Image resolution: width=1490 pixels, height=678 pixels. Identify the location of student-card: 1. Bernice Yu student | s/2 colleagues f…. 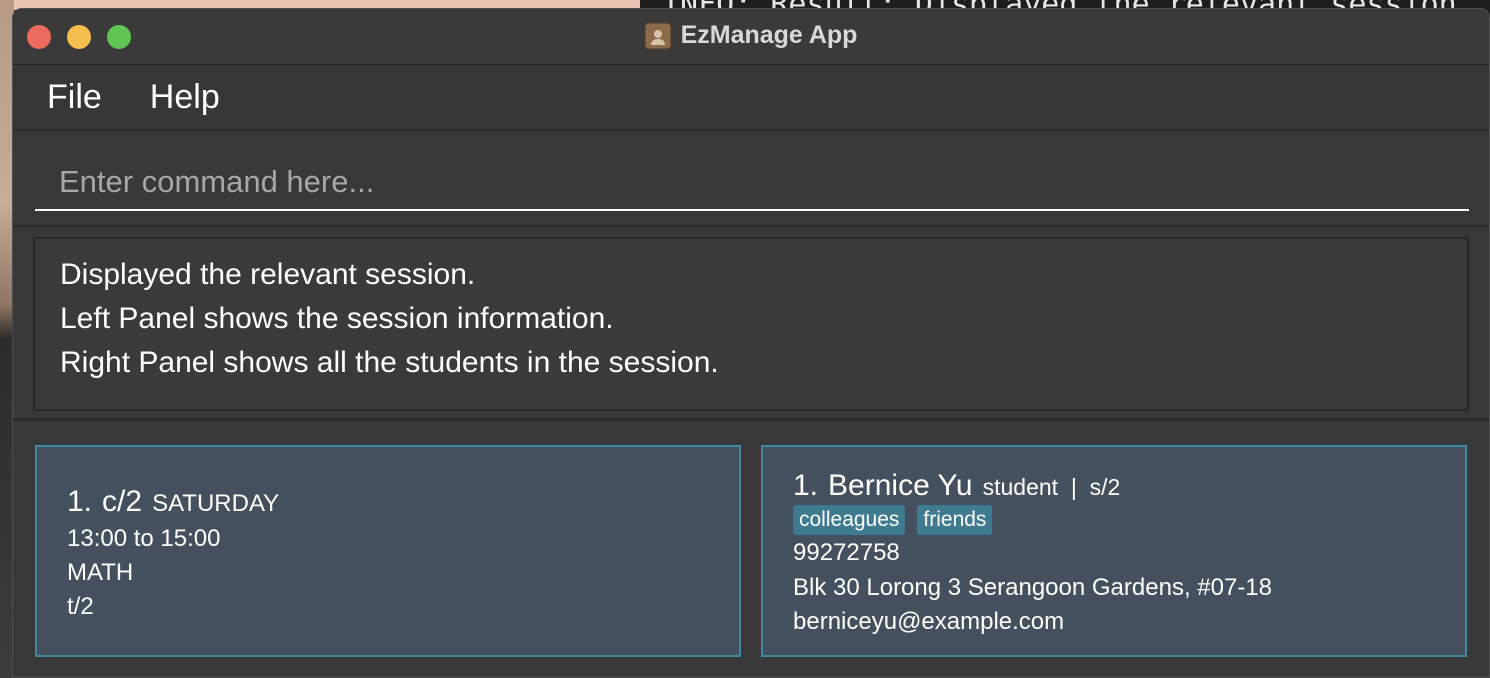
(1114, 551).